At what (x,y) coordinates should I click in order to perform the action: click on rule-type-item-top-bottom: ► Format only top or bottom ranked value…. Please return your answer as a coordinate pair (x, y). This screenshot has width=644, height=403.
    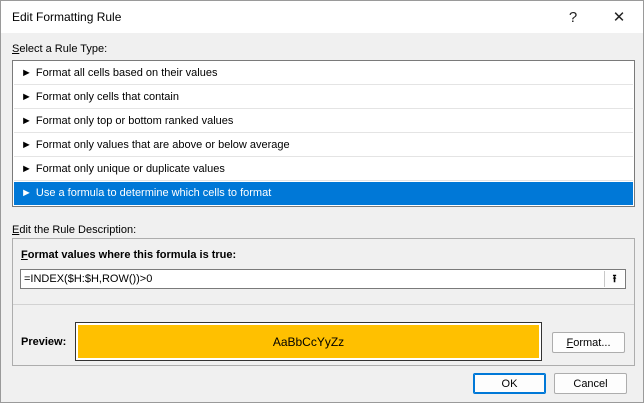
    Looking at the image, I should click on (323, 121).